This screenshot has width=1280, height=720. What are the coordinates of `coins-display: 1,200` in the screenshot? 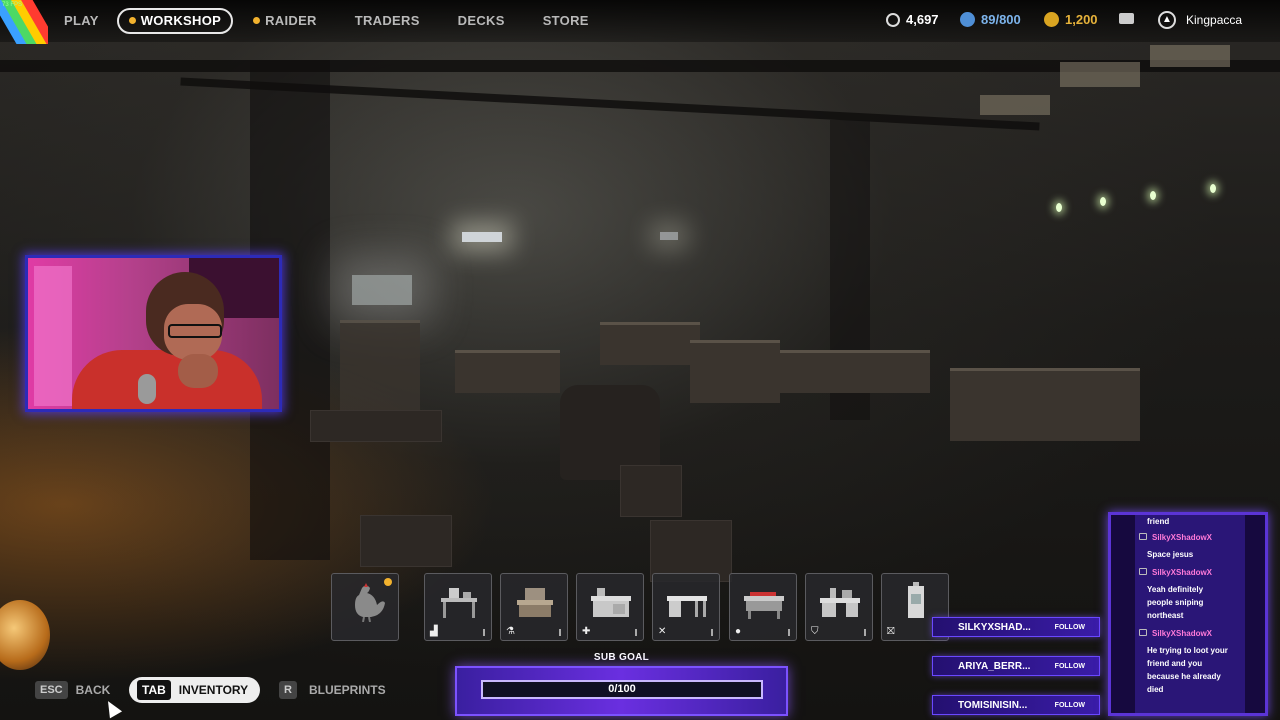 It's located at (1071, 19).